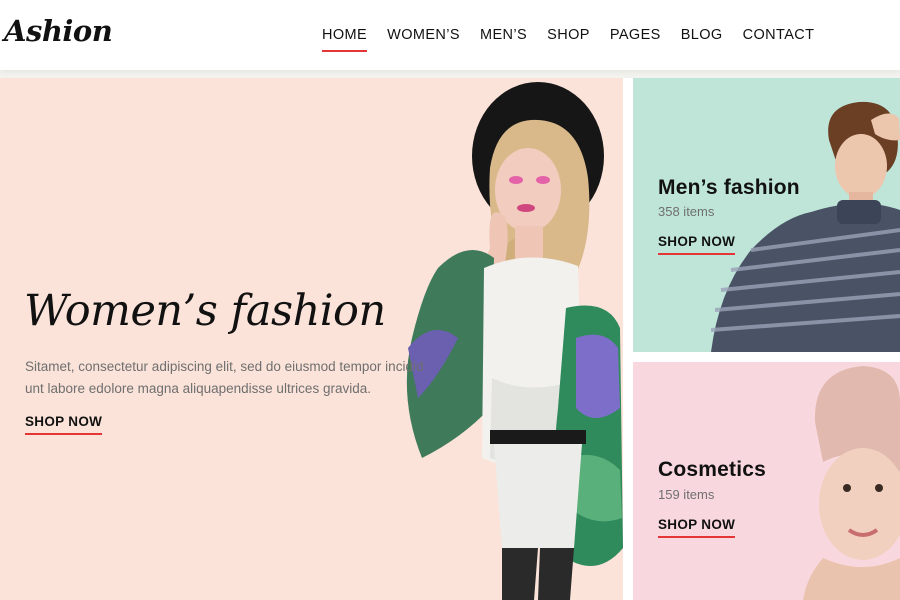 The image size is (900, 600). Describe the element at coordinates (205, 311) in the screenshot. I see `hero-title: Women’s fashion` at that location.